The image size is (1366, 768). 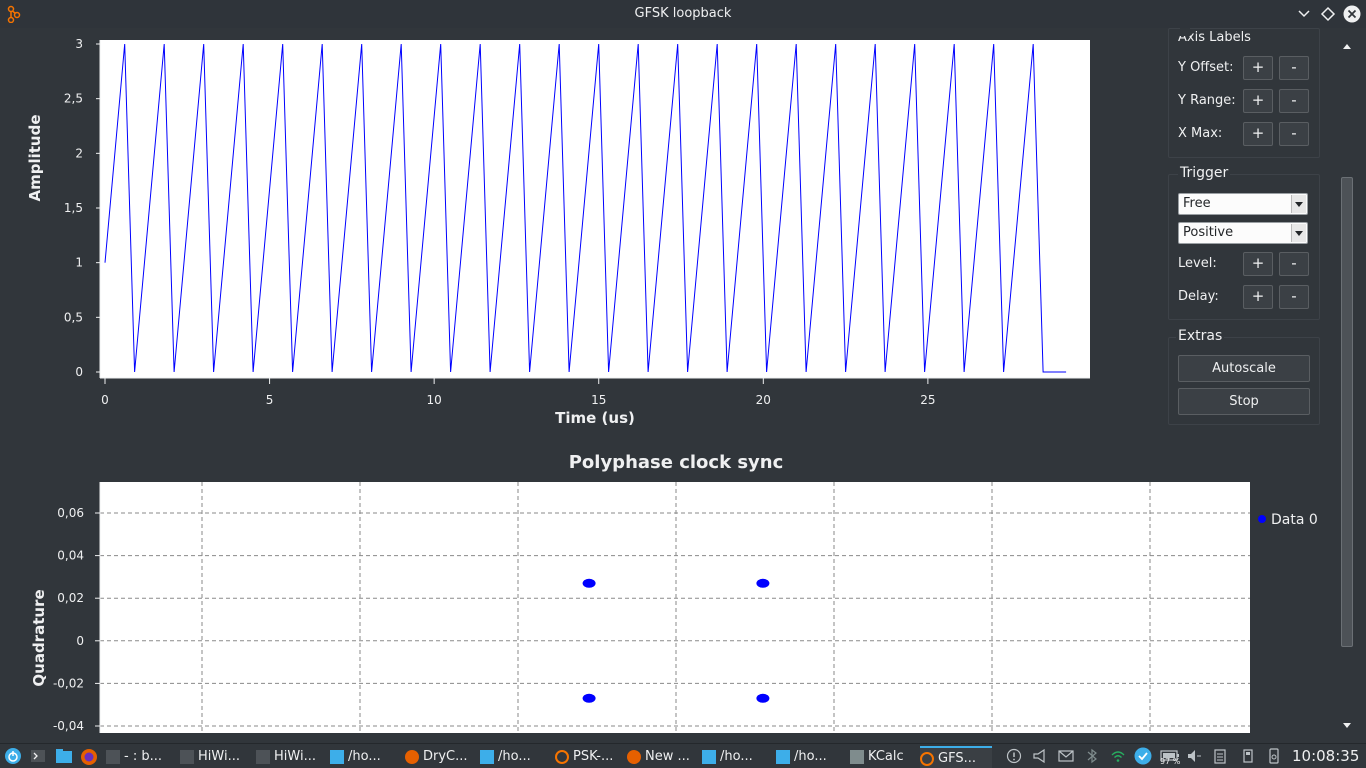 What do you see at coordinates (1294, 68) in the screenshot?
I see `y-offset-minus-button: -` at bounding box center [1294, 68].